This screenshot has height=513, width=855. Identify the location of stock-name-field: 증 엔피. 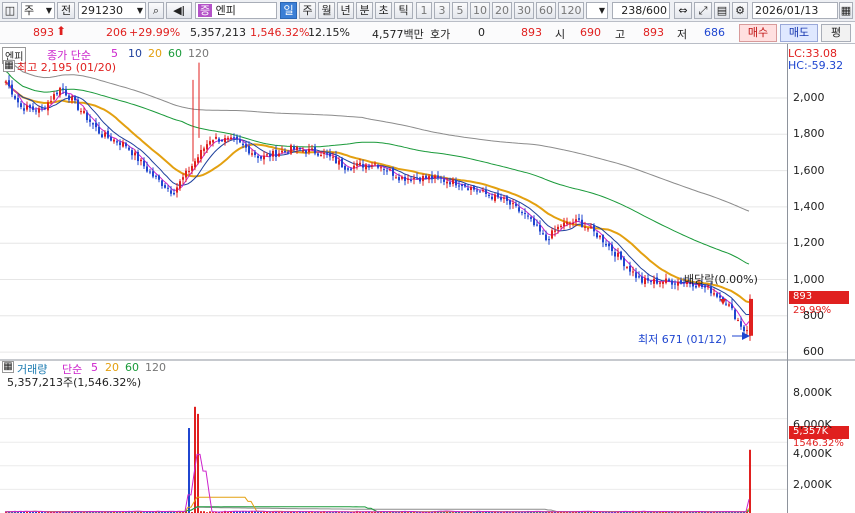
(236, 10).